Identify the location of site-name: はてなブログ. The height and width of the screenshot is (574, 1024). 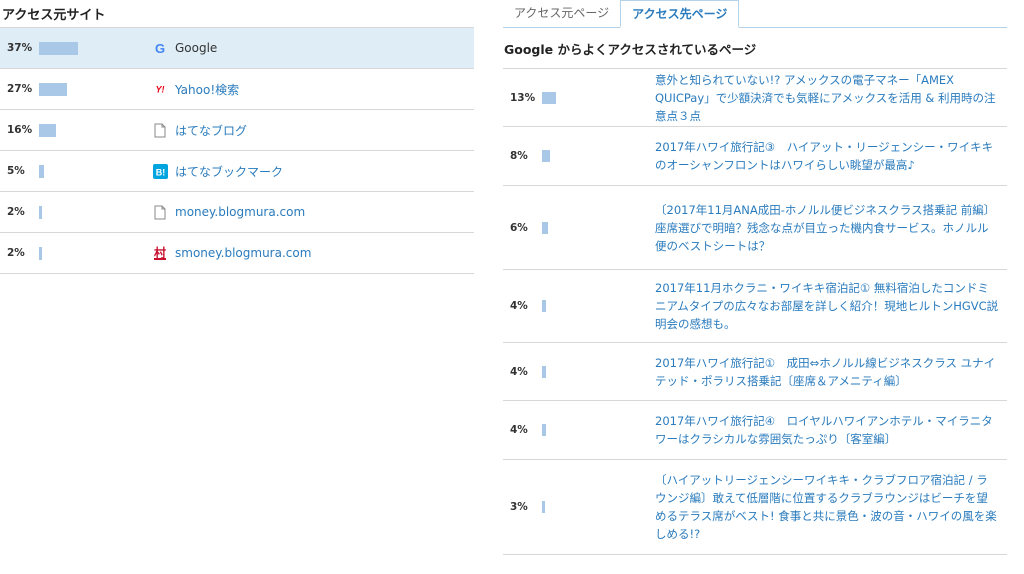
(211, 130).